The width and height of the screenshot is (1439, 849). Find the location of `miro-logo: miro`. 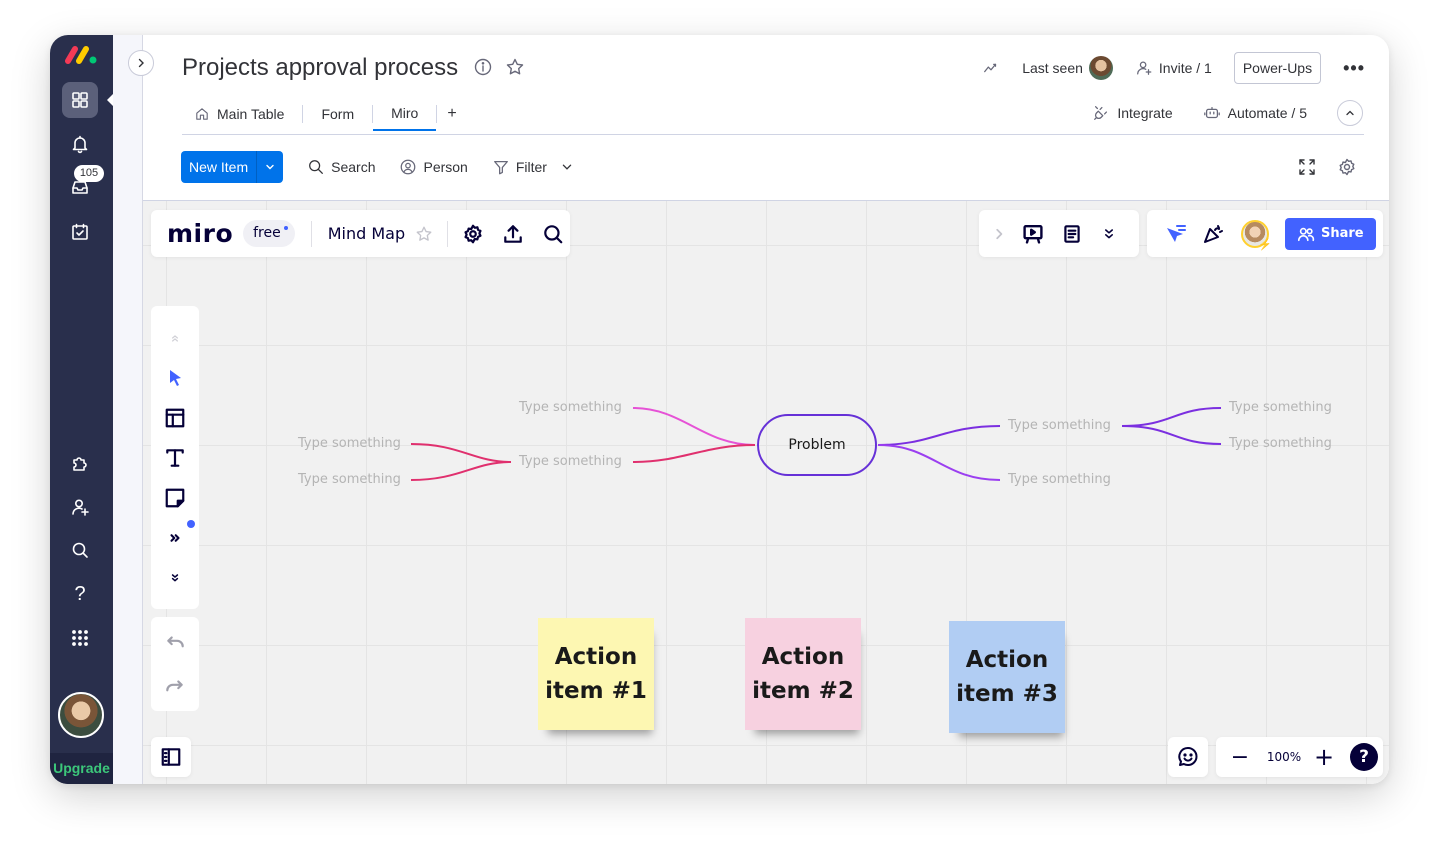

miro-logo: miro is located at coordinates (200, 233).